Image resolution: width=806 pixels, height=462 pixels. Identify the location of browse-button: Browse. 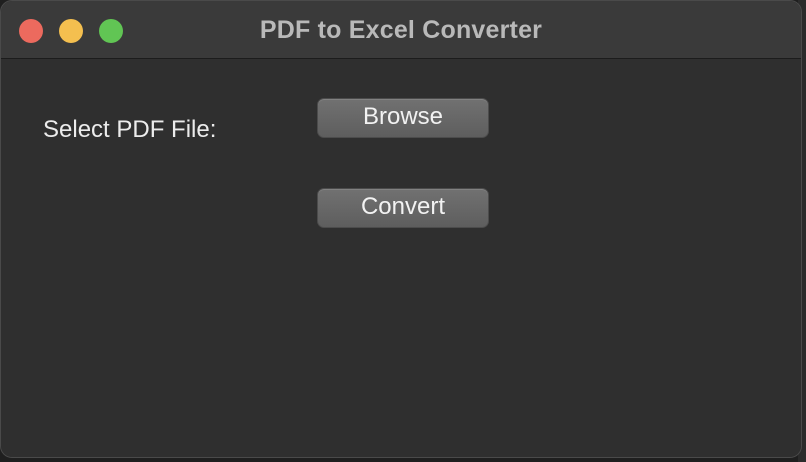
(403, 118).